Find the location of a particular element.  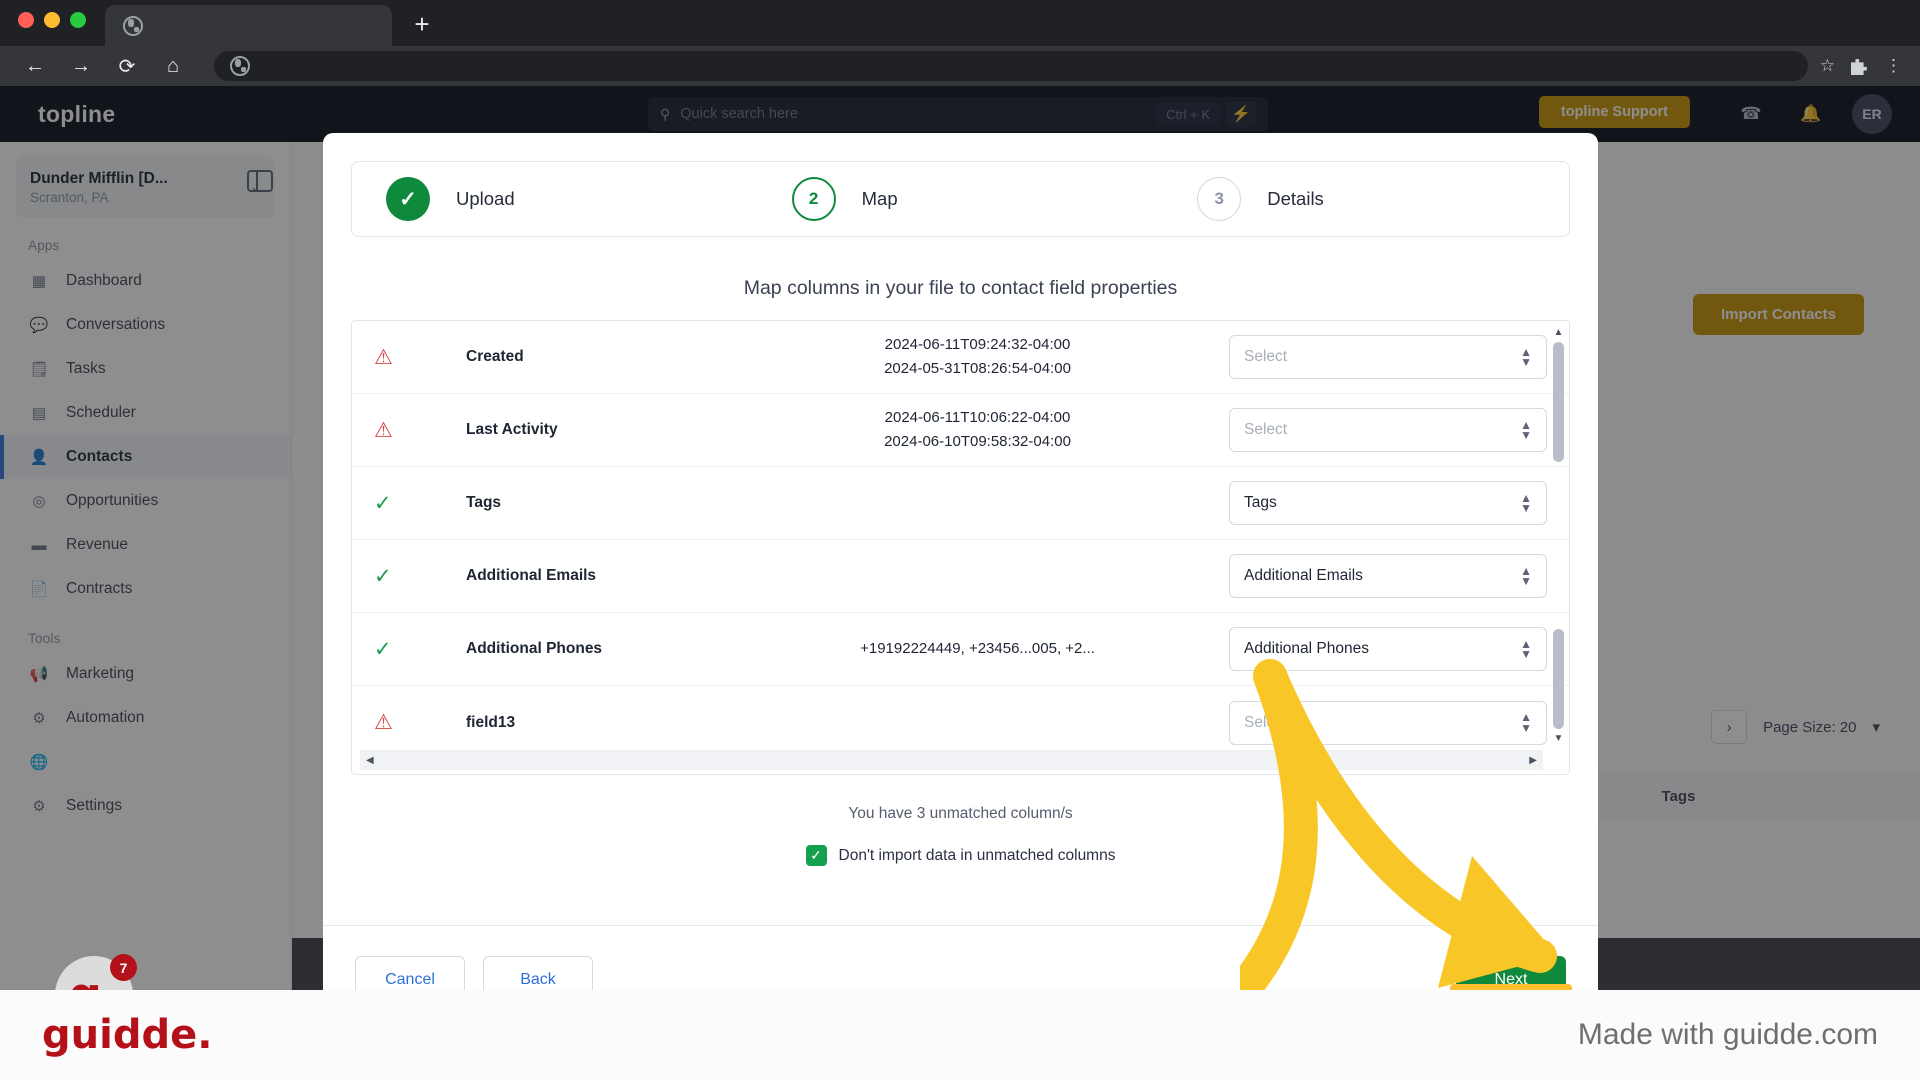

browser-chrome: + ← → ⟳ ⌂ ☆ ⋮ is located at coordinates (960, 43).